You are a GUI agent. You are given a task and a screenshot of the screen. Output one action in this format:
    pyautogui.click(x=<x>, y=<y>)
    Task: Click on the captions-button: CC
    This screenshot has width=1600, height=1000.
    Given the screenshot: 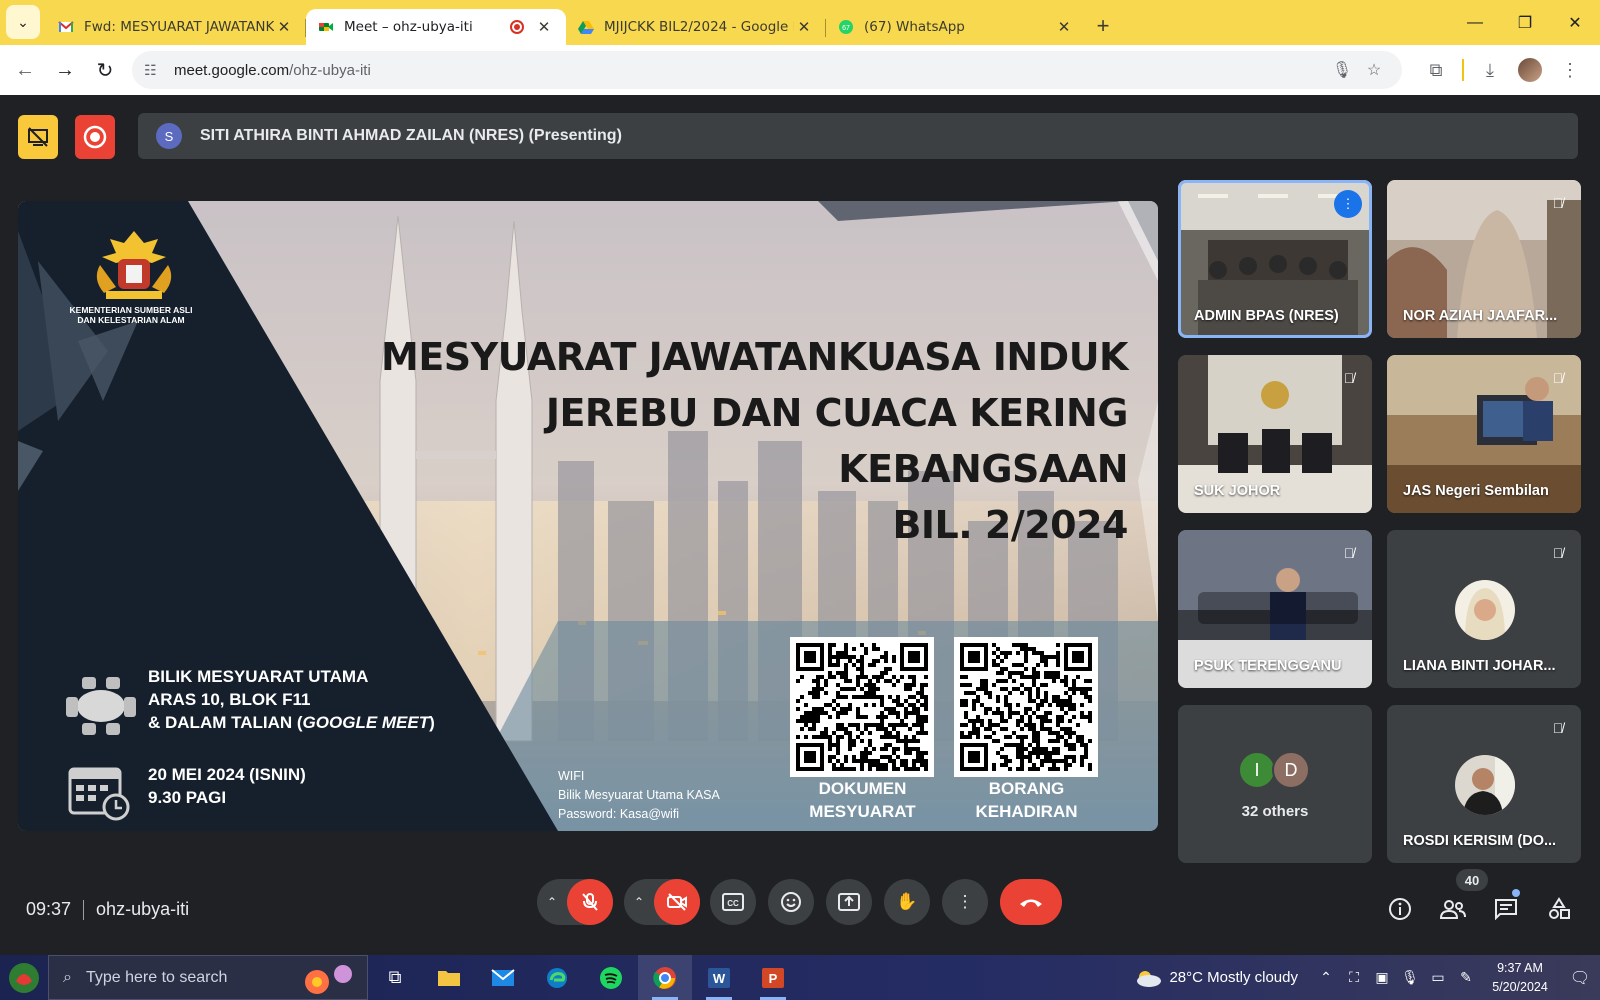 What is the action you would take?
    pyautogui.click(x=733, y=902)
    